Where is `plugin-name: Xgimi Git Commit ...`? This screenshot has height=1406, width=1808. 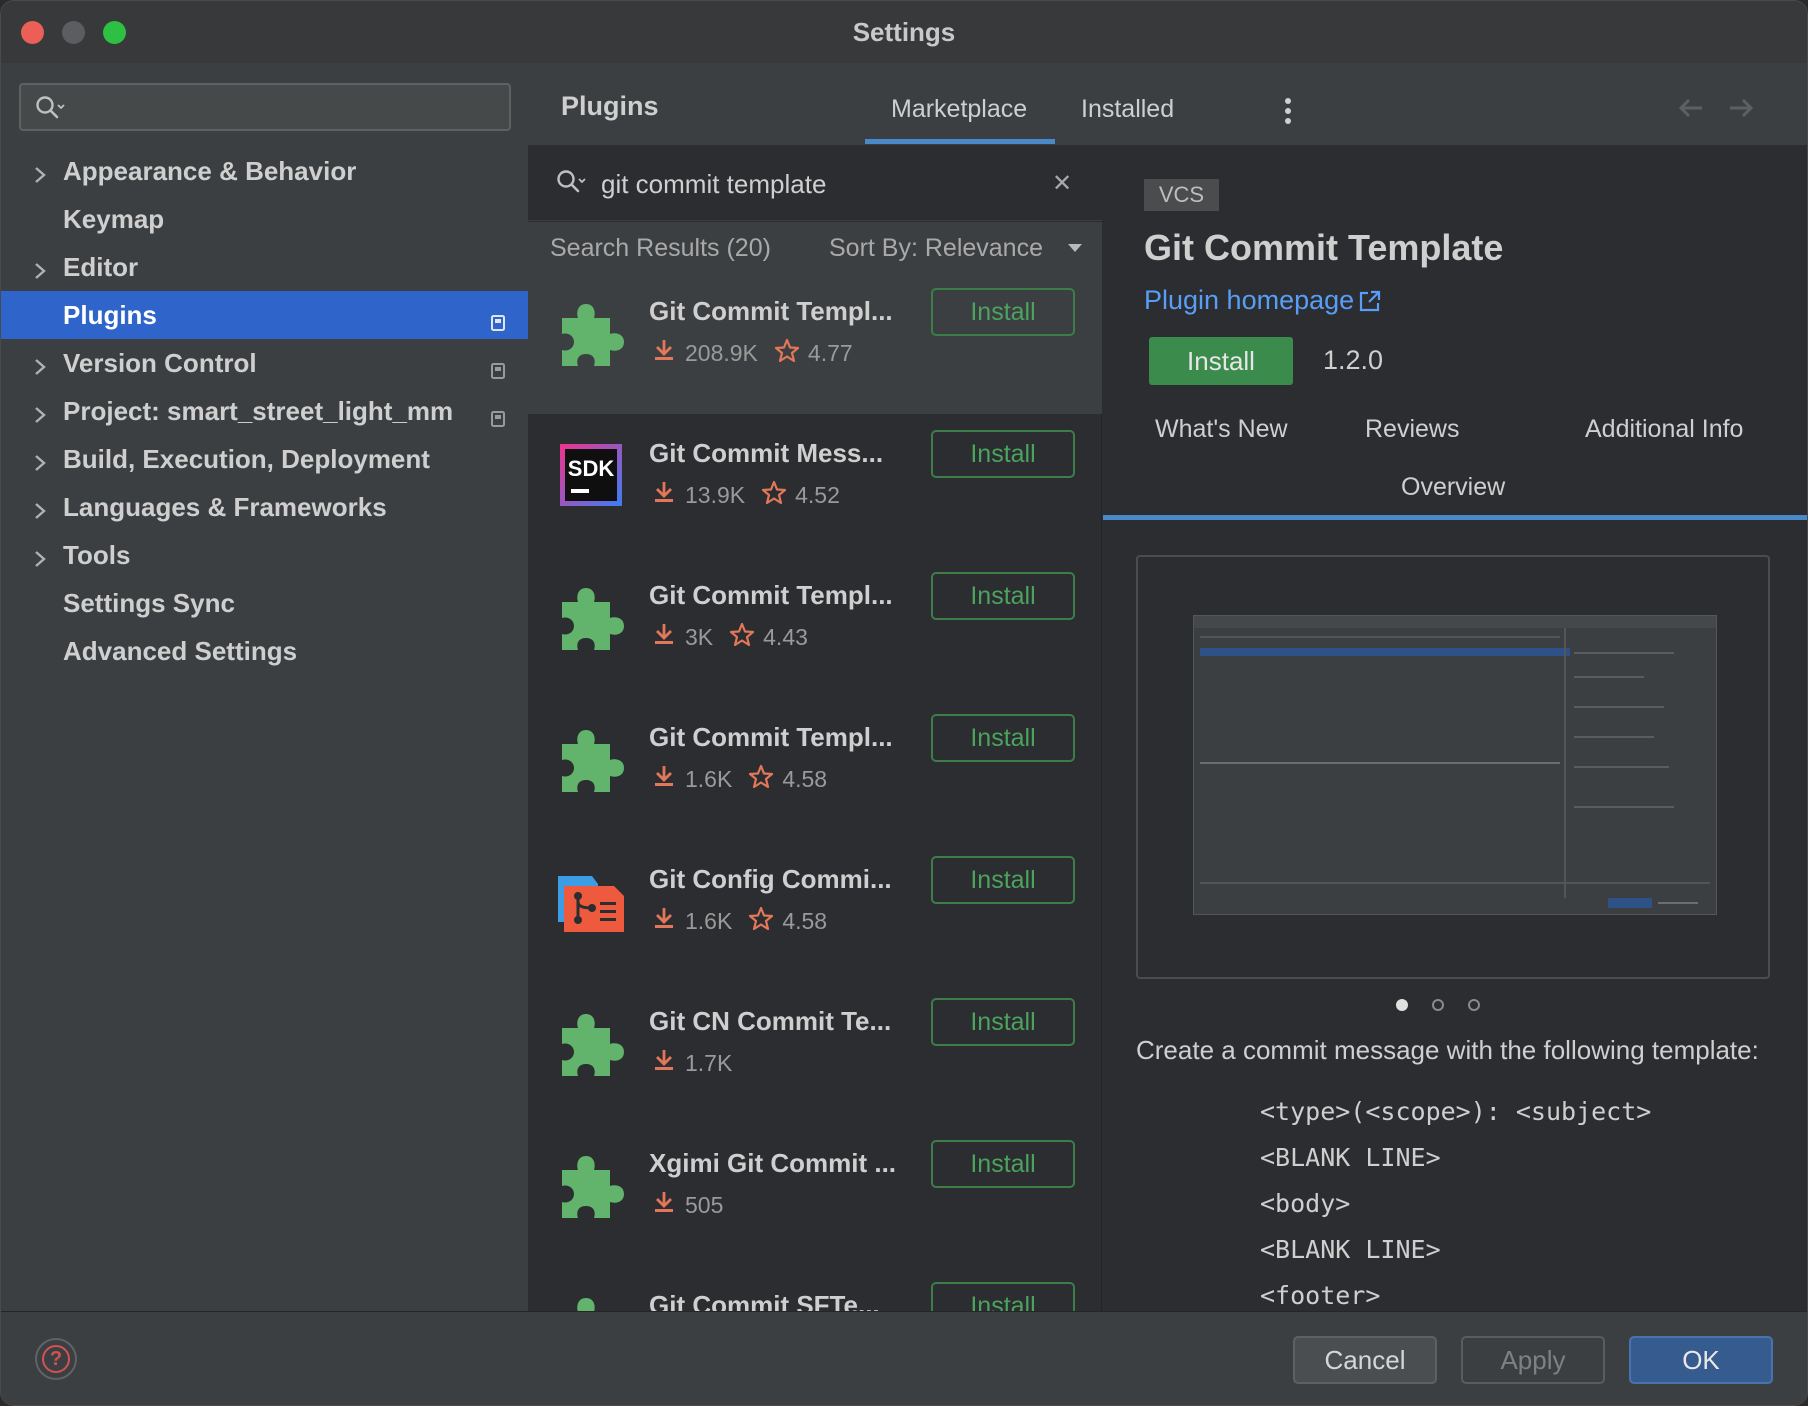
plugin-name: Xgimi Git Commit ... is located at coordinates (773, 1163).